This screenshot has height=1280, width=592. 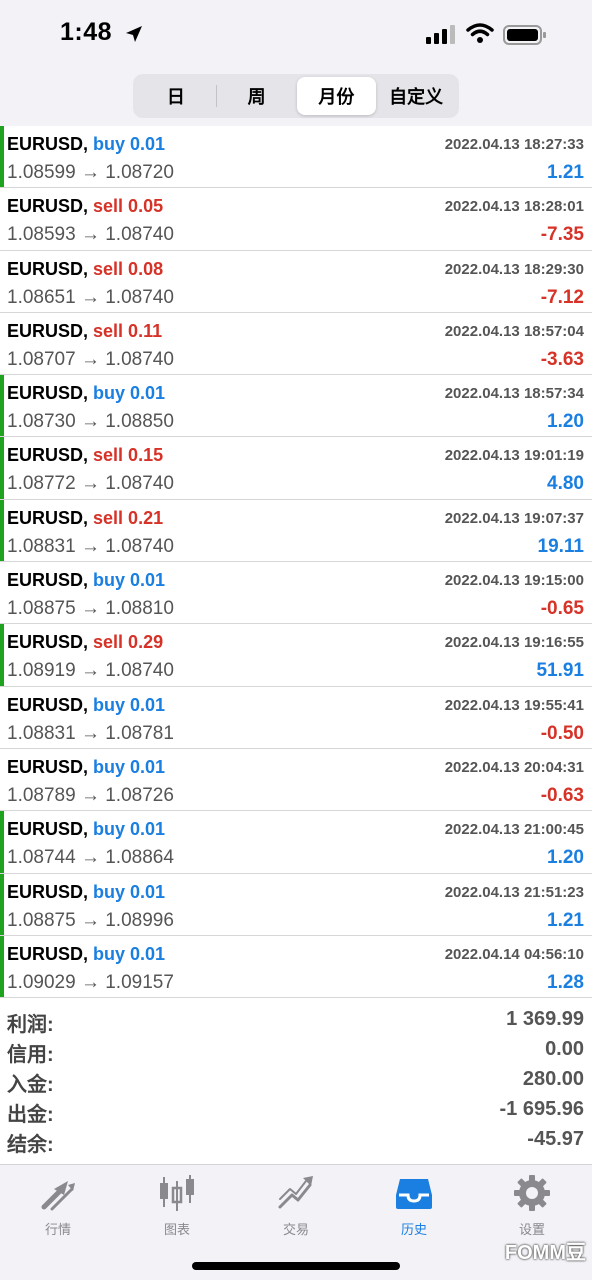 I want to click on quotes-arrows-icon, so click(x=58, y=1196).